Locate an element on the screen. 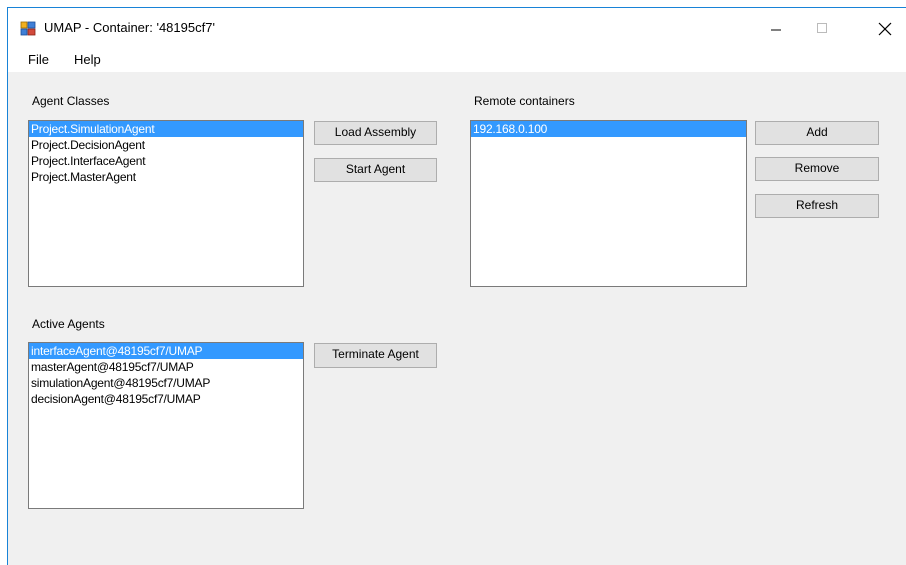  remove-button: Remove is located at coordinates (817, 169).